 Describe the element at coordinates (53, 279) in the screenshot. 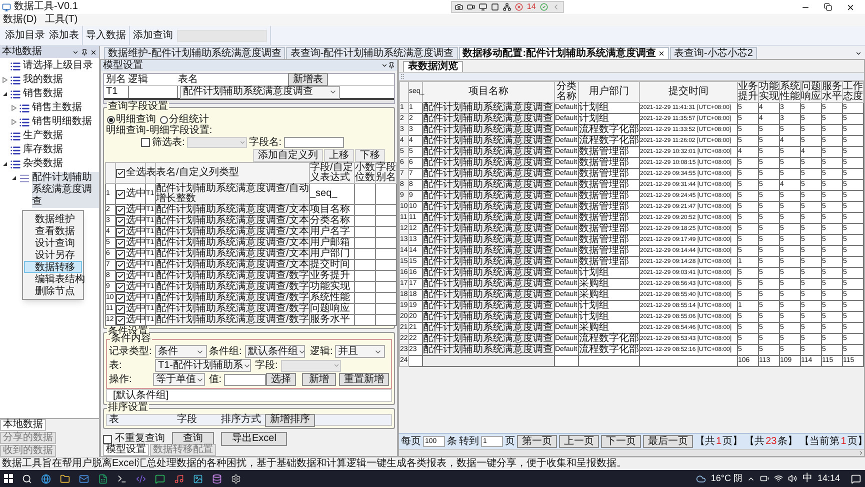

I see `menu-item: 编辑表结构` at that location.